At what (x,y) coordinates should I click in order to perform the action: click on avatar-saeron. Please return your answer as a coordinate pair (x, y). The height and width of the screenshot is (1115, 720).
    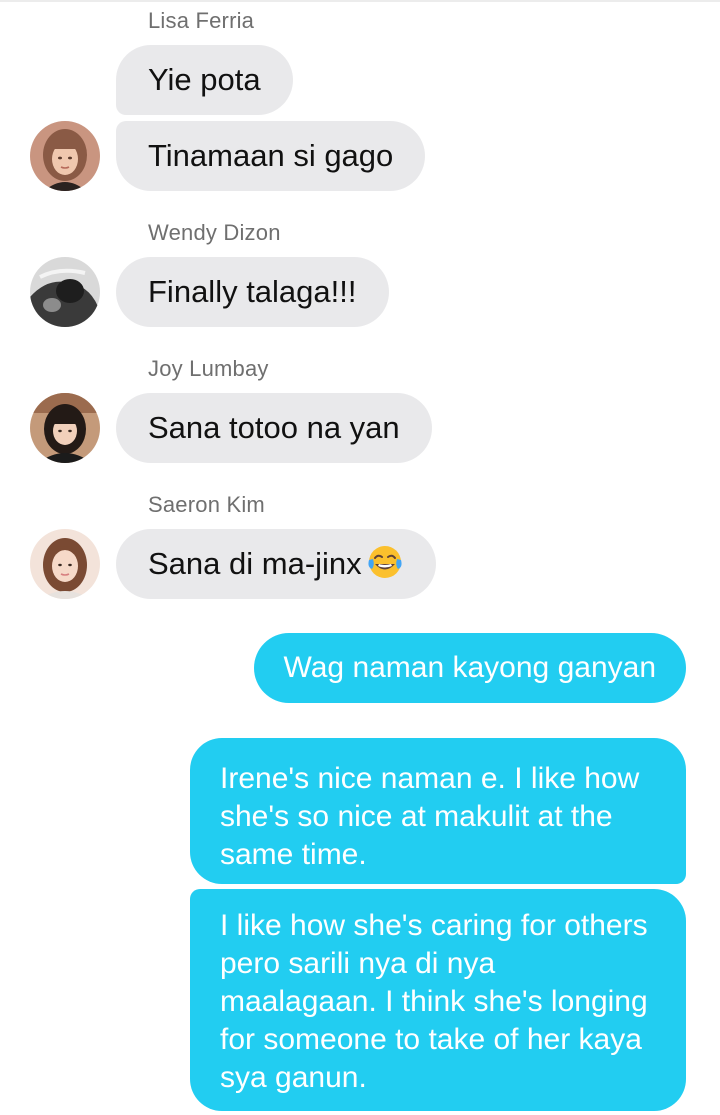
    Looking at the image, I should click on (65, 564).